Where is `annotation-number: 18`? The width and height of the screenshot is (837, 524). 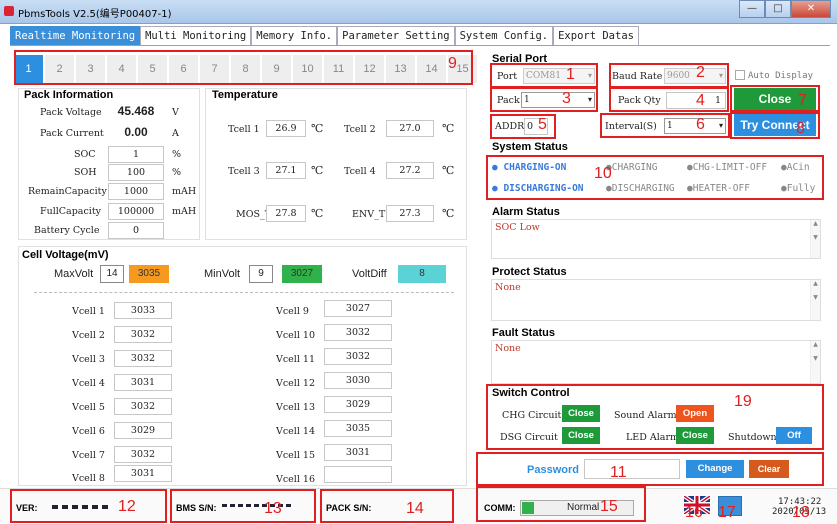 annotation-number: 18 is located at coordinates (801, 512).